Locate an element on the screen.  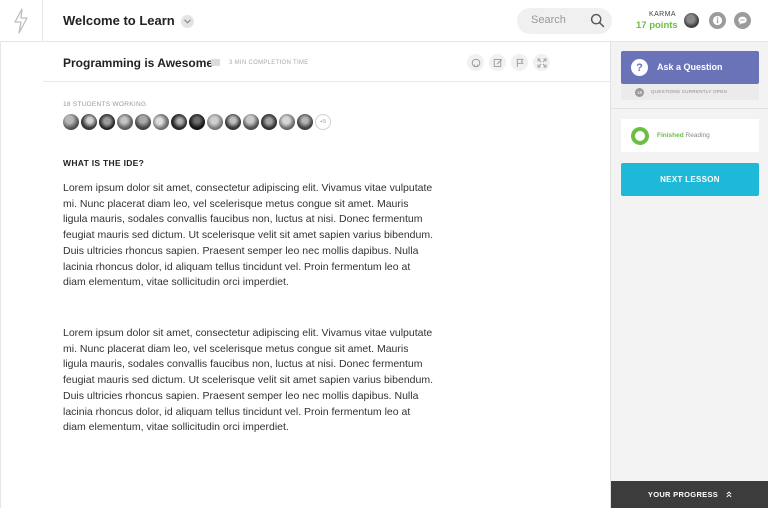
next-lesson-button: NEXT LESSON is located at coordinates (690, 179).